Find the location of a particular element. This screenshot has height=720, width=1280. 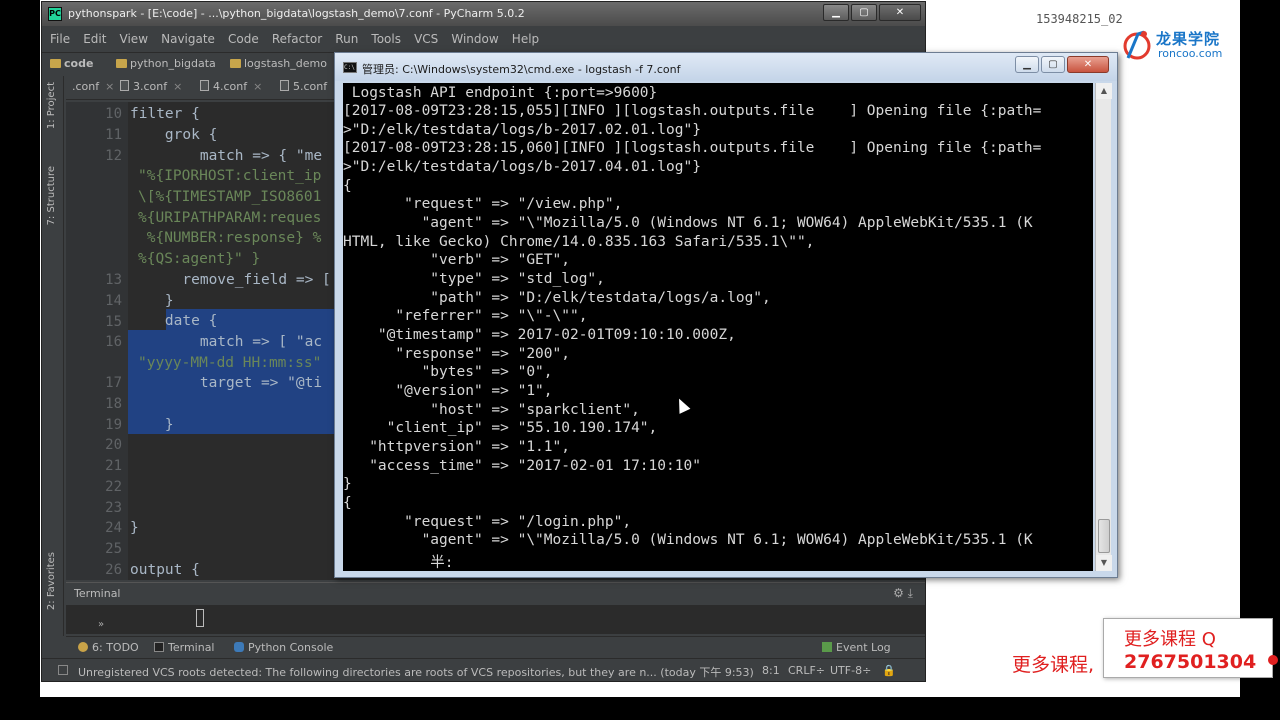

line-number: 24 is located at coordinates (113, 528).